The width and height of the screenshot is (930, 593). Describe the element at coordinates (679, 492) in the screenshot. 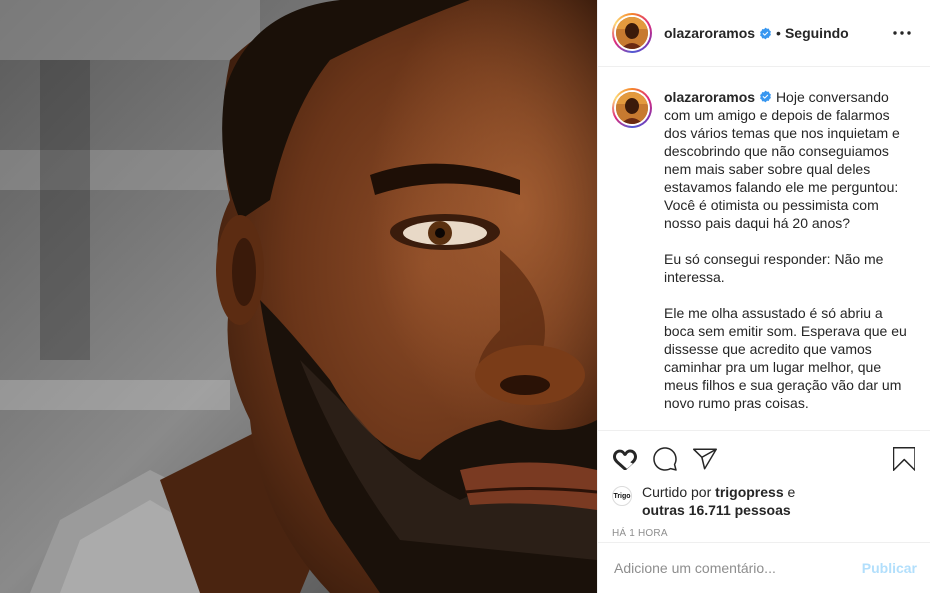

I see `likes-prefix: Curtido por` at that location.